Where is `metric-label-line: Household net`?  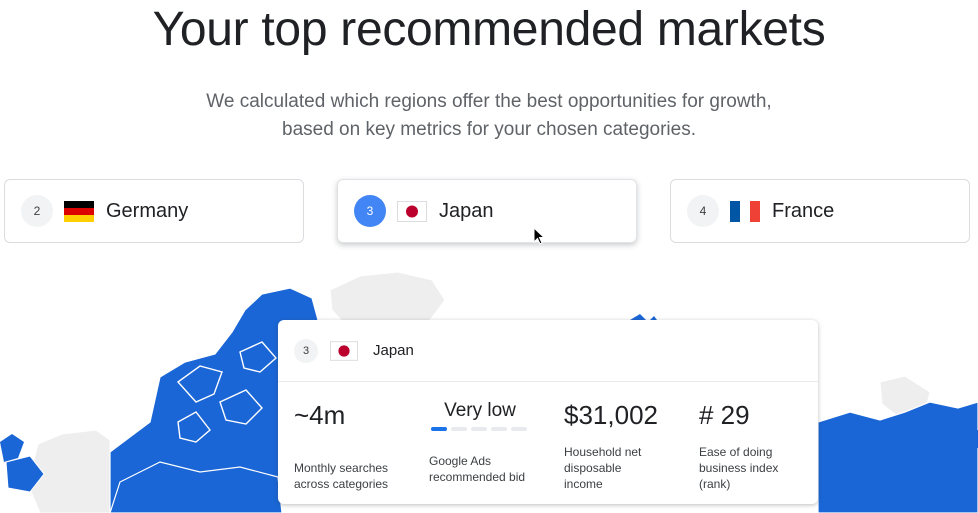 metric-label-line: Household net is located at coordinates (603, 452).